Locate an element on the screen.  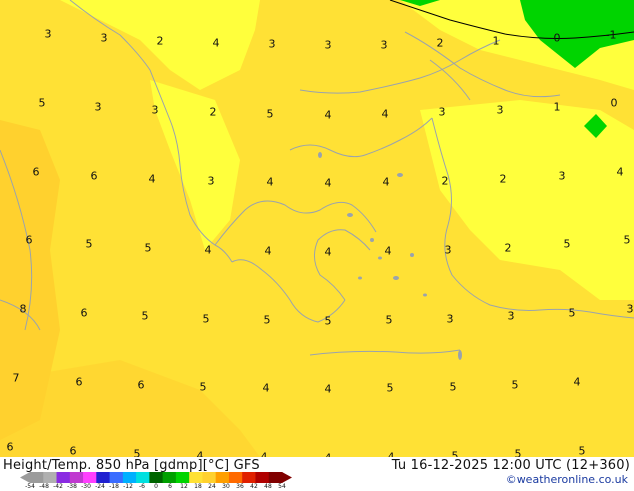
colorbar-tick-label: -6 is located at coordinates (142, 486).